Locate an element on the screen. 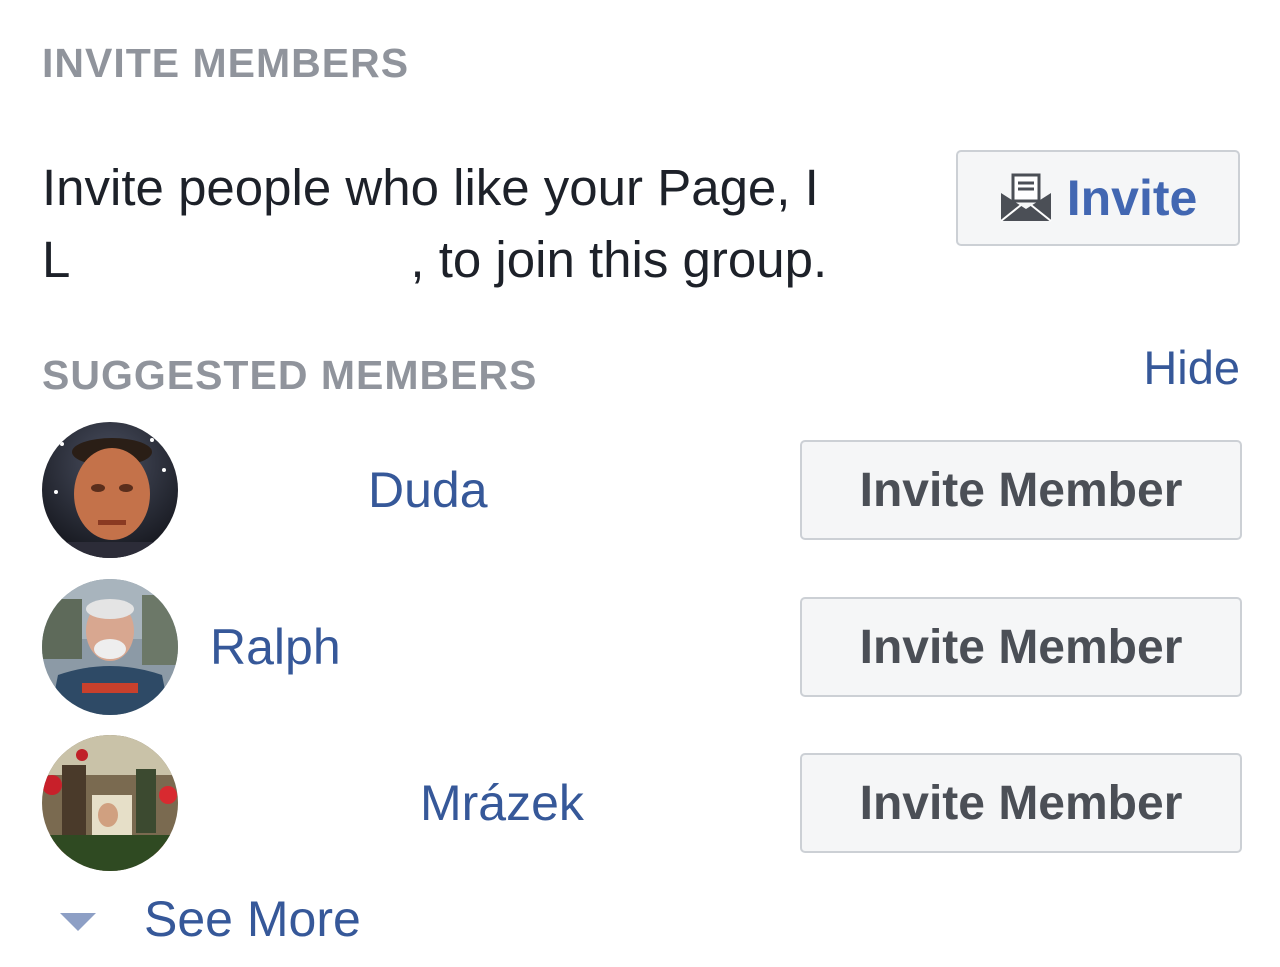  invite-description-line2-end: , to join this group. is located at coordinates (619, 259).